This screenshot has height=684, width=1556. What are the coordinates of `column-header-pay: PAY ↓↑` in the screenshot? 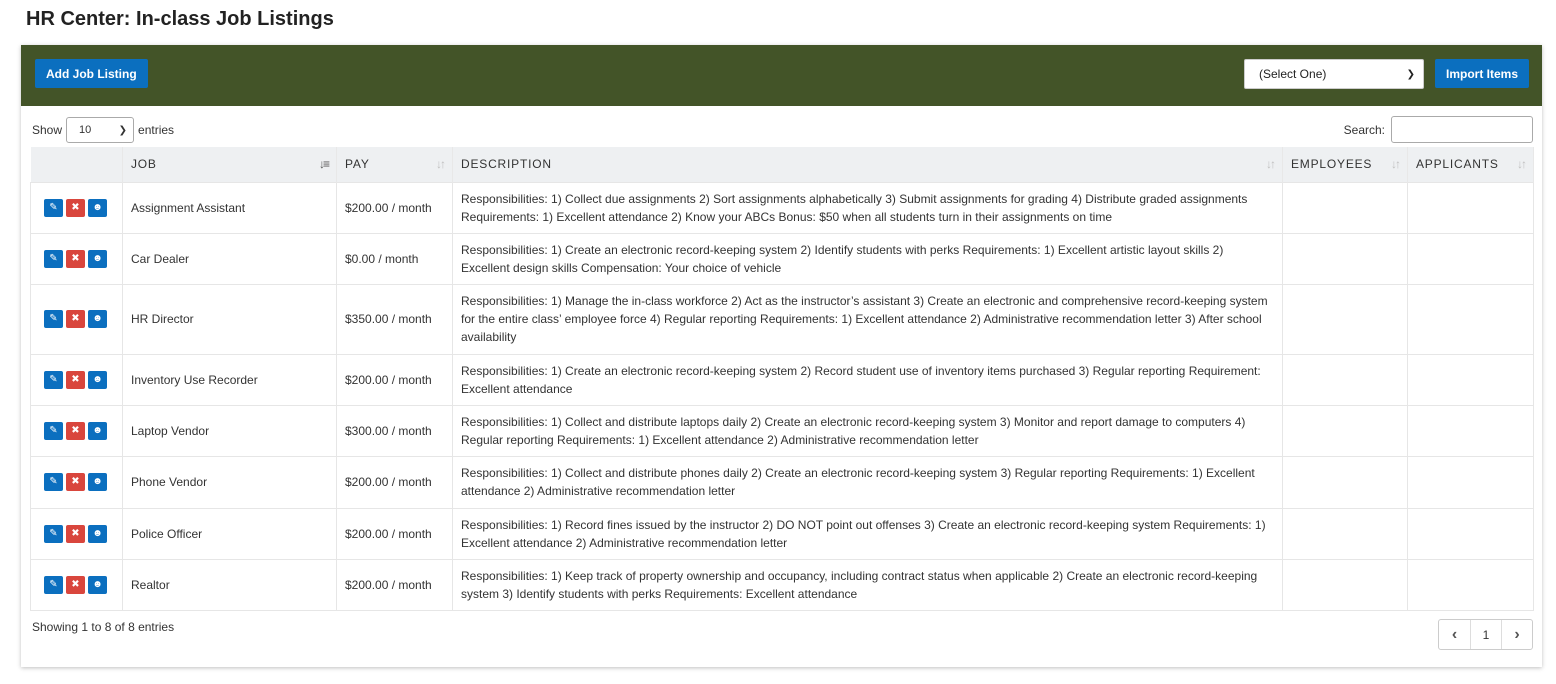 It's located at (394, 164).